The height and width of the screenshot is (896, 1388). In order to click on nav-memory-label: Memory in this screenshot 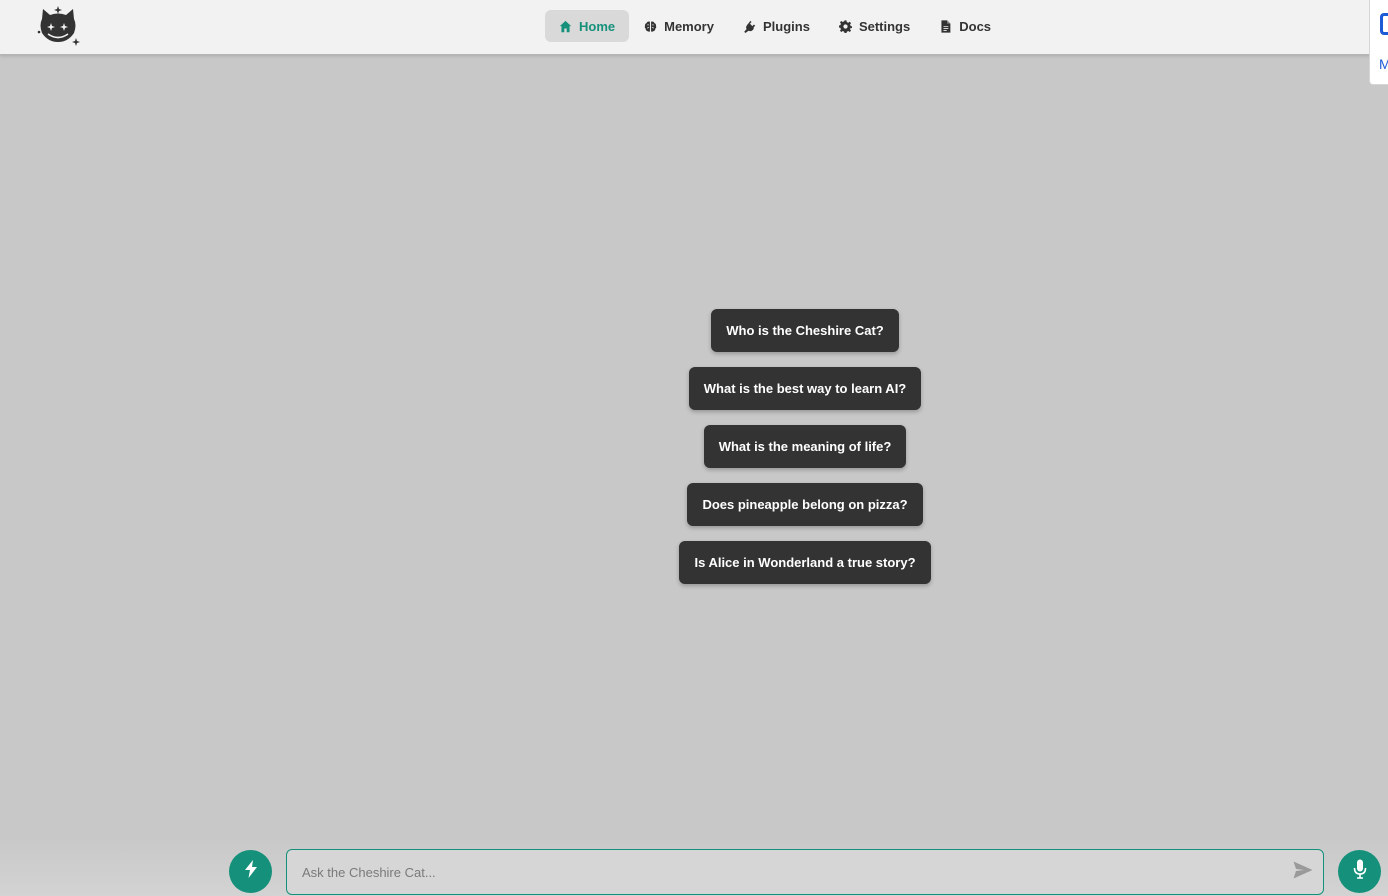, I will do `click(689, 26)`.